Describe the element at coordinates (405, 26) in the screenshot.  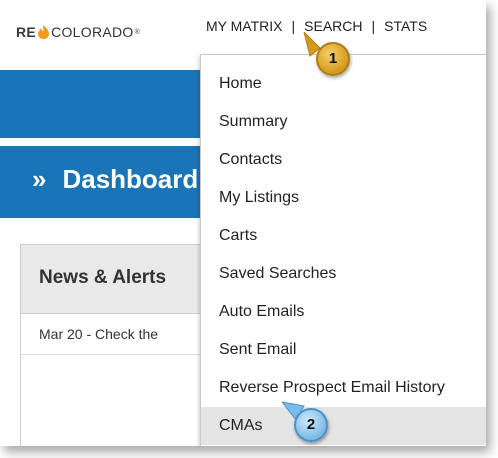
I see `nav-stats: STATS` at that location.